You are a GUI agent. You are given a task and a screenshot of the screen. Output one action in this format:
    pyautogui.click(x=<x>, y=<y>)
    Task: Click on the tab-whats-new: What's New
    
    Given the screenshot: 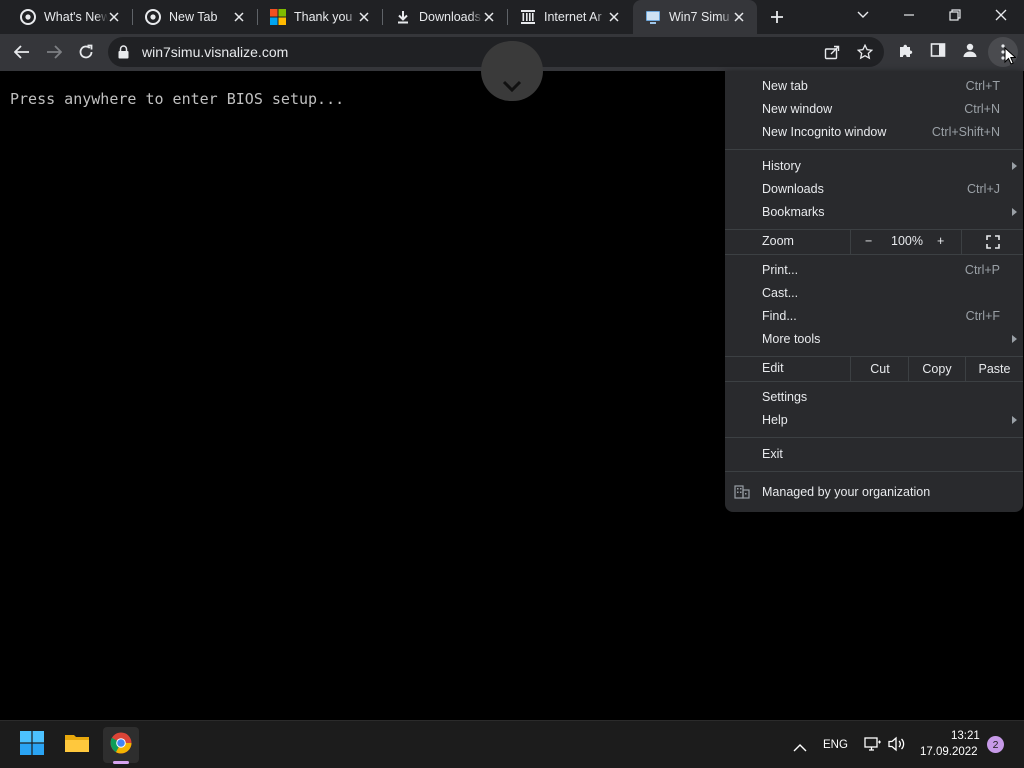 What is the action you would take?
    pyautogui.click(x=70, y=17)
    